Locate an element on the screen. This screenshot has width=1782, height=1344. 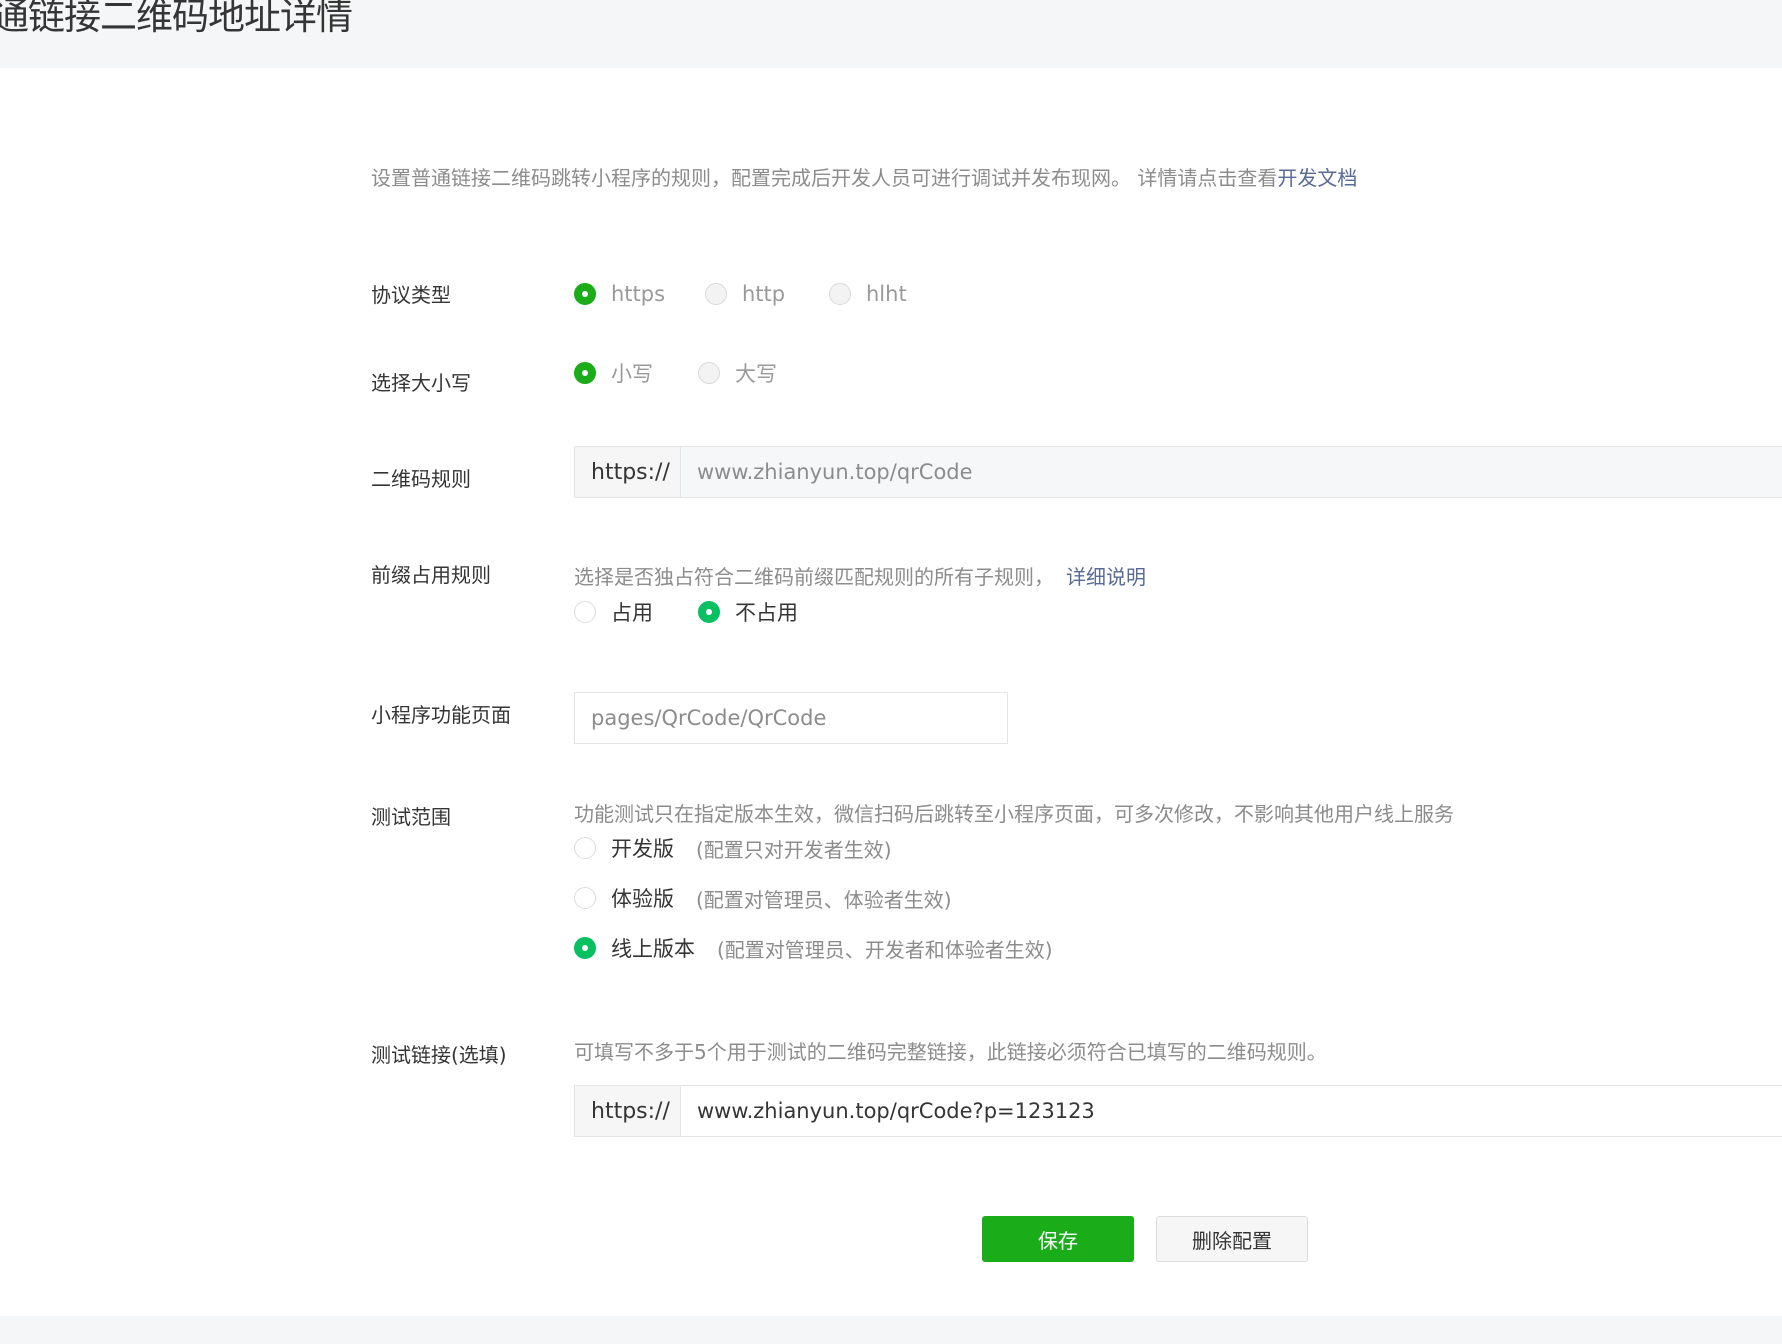
radio-label: 开发版 is located at coordinates (642, 849).